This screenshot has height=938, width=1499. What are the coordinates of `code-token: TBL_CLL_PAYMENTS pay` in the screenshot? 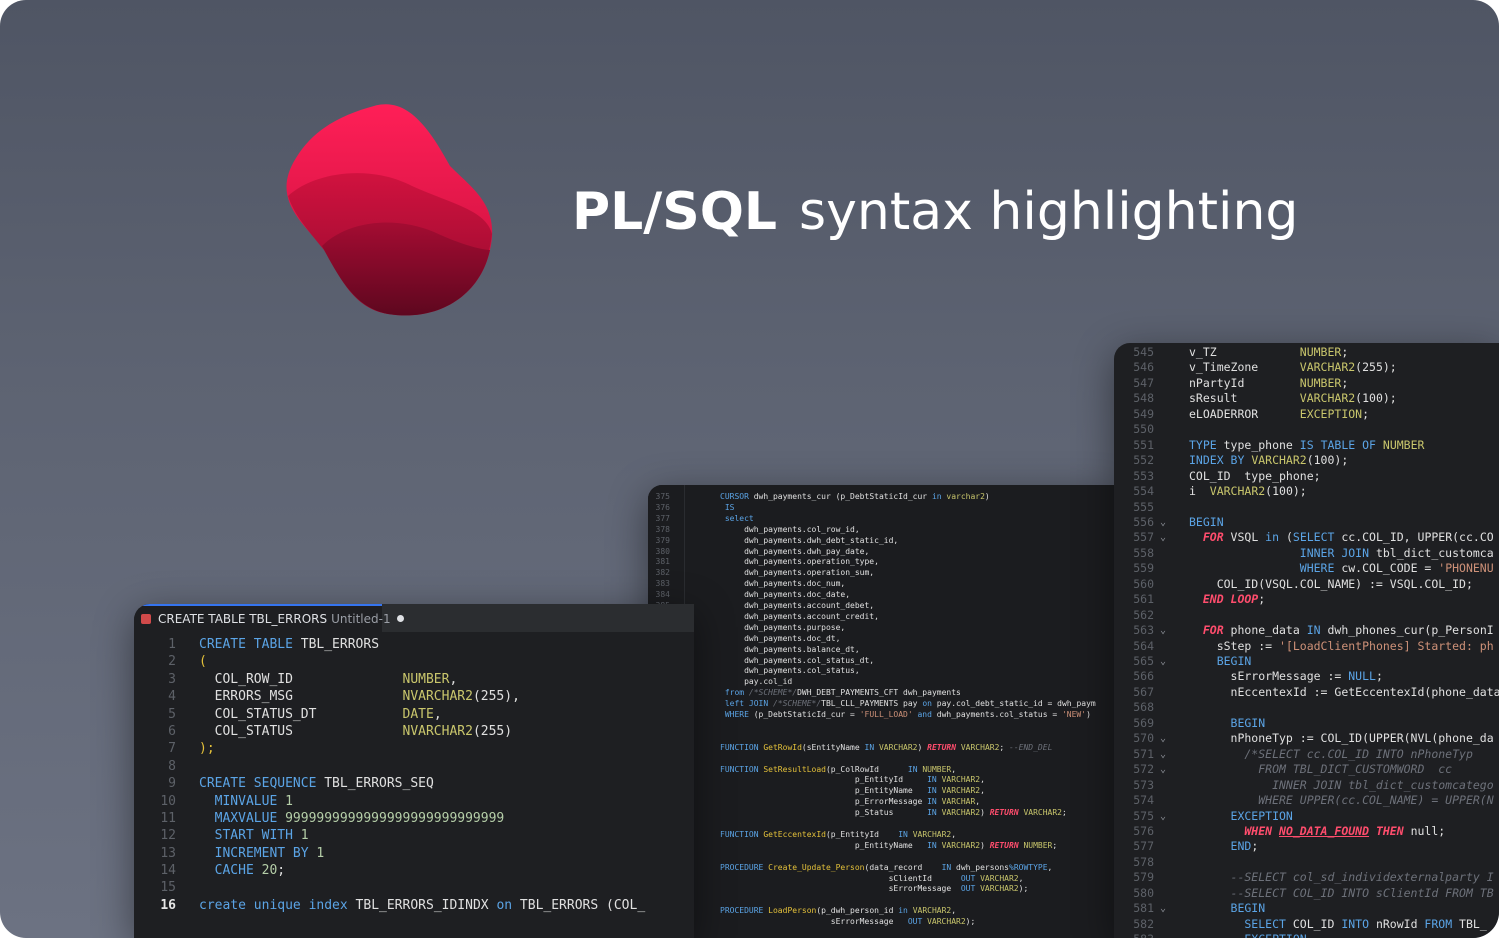 It's located at (872, 704).